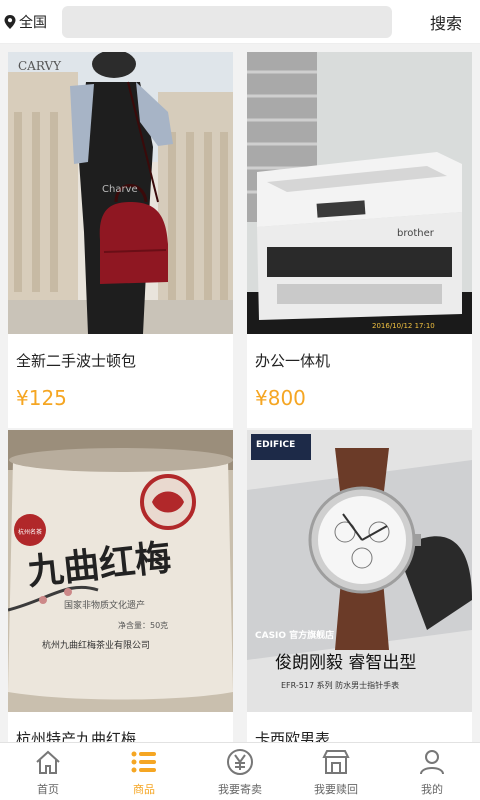  Describe the element at coordinates (293, 361) in the screenshot. I see `product-title: 办公一体机` at that location.